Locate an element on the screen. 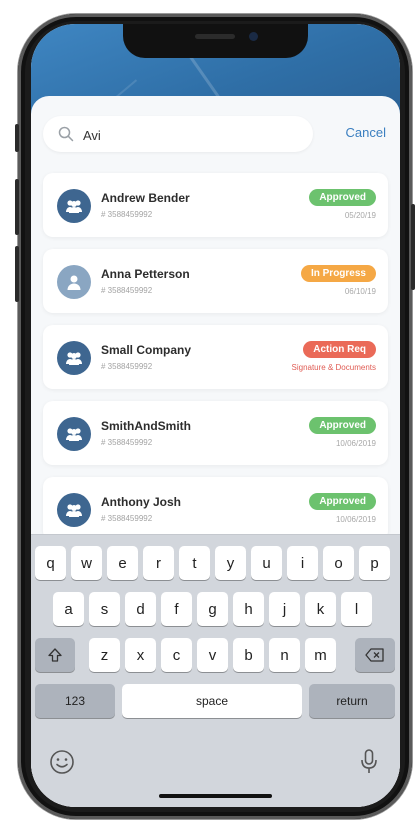  status-badge: In Progress is located at coordinates (338, 273).